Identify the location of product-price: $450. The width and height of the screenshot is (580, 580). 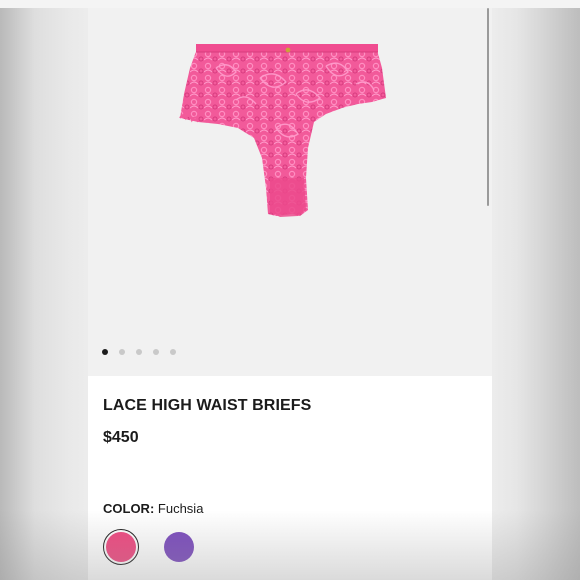
(121, 437).